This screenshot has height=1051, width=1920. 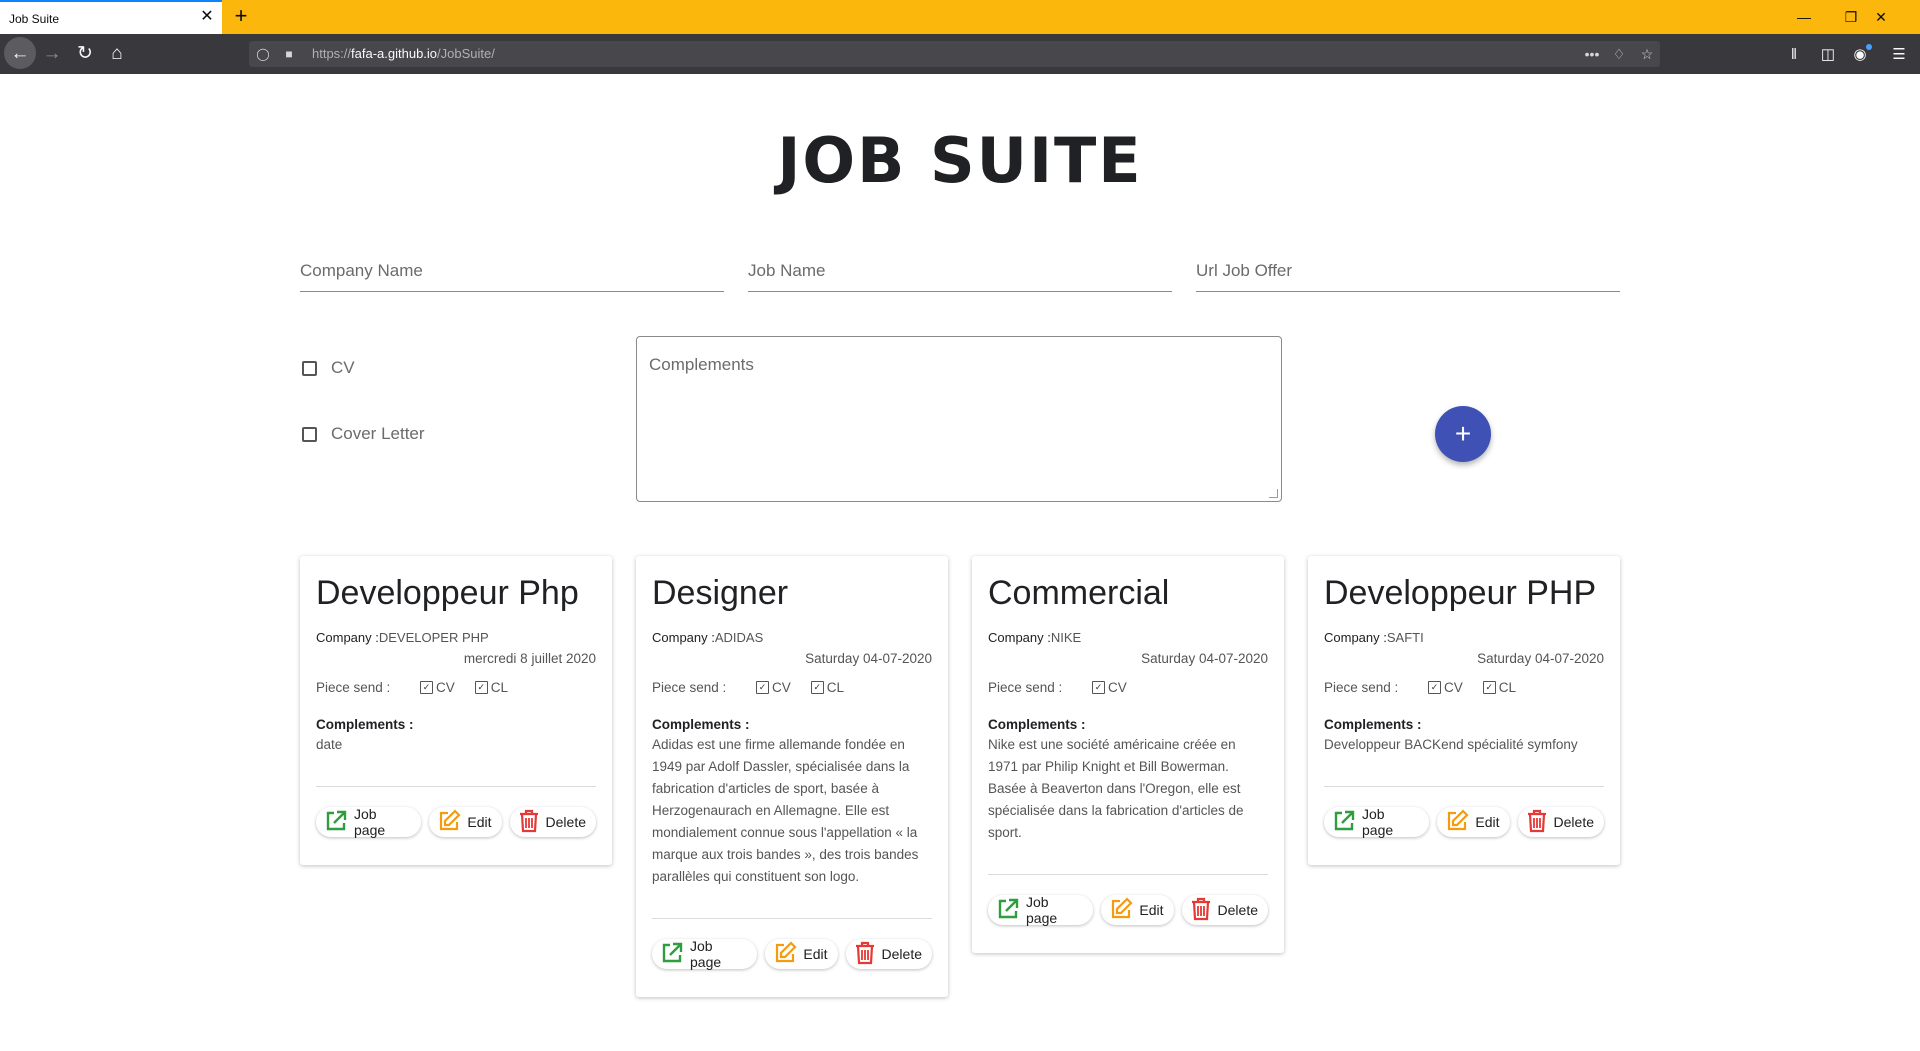 I want to click on company-line: Company :NIKE, so click(x=1128, y=638).